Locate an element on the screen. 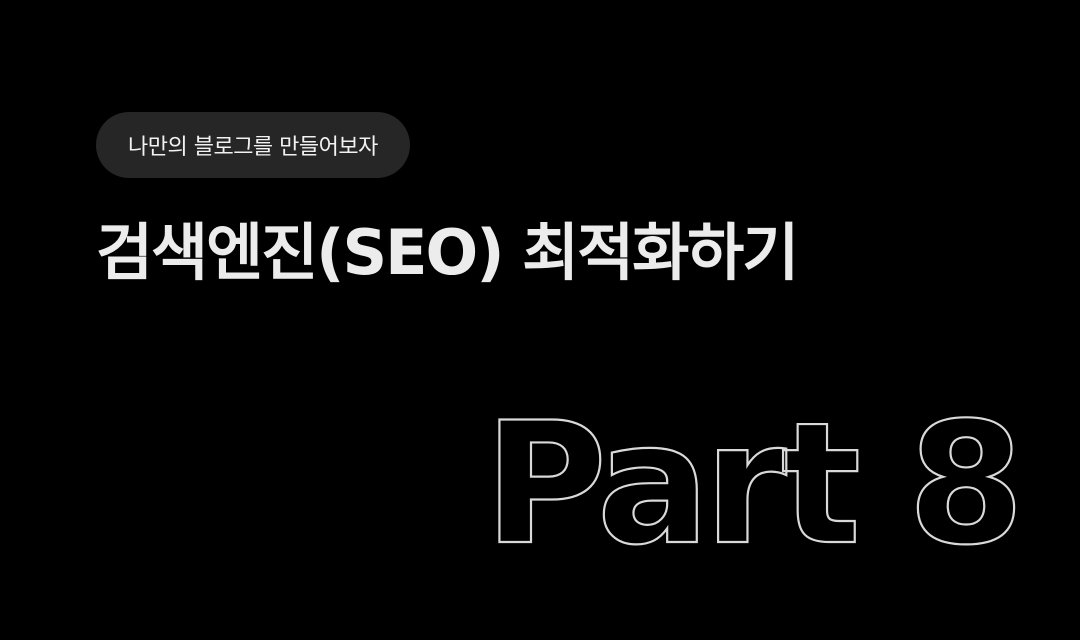 This screenshot has height=640, width=1080. series-badge: 나만의 블로그를 만들어보자 is located at coordinates (253, 145).